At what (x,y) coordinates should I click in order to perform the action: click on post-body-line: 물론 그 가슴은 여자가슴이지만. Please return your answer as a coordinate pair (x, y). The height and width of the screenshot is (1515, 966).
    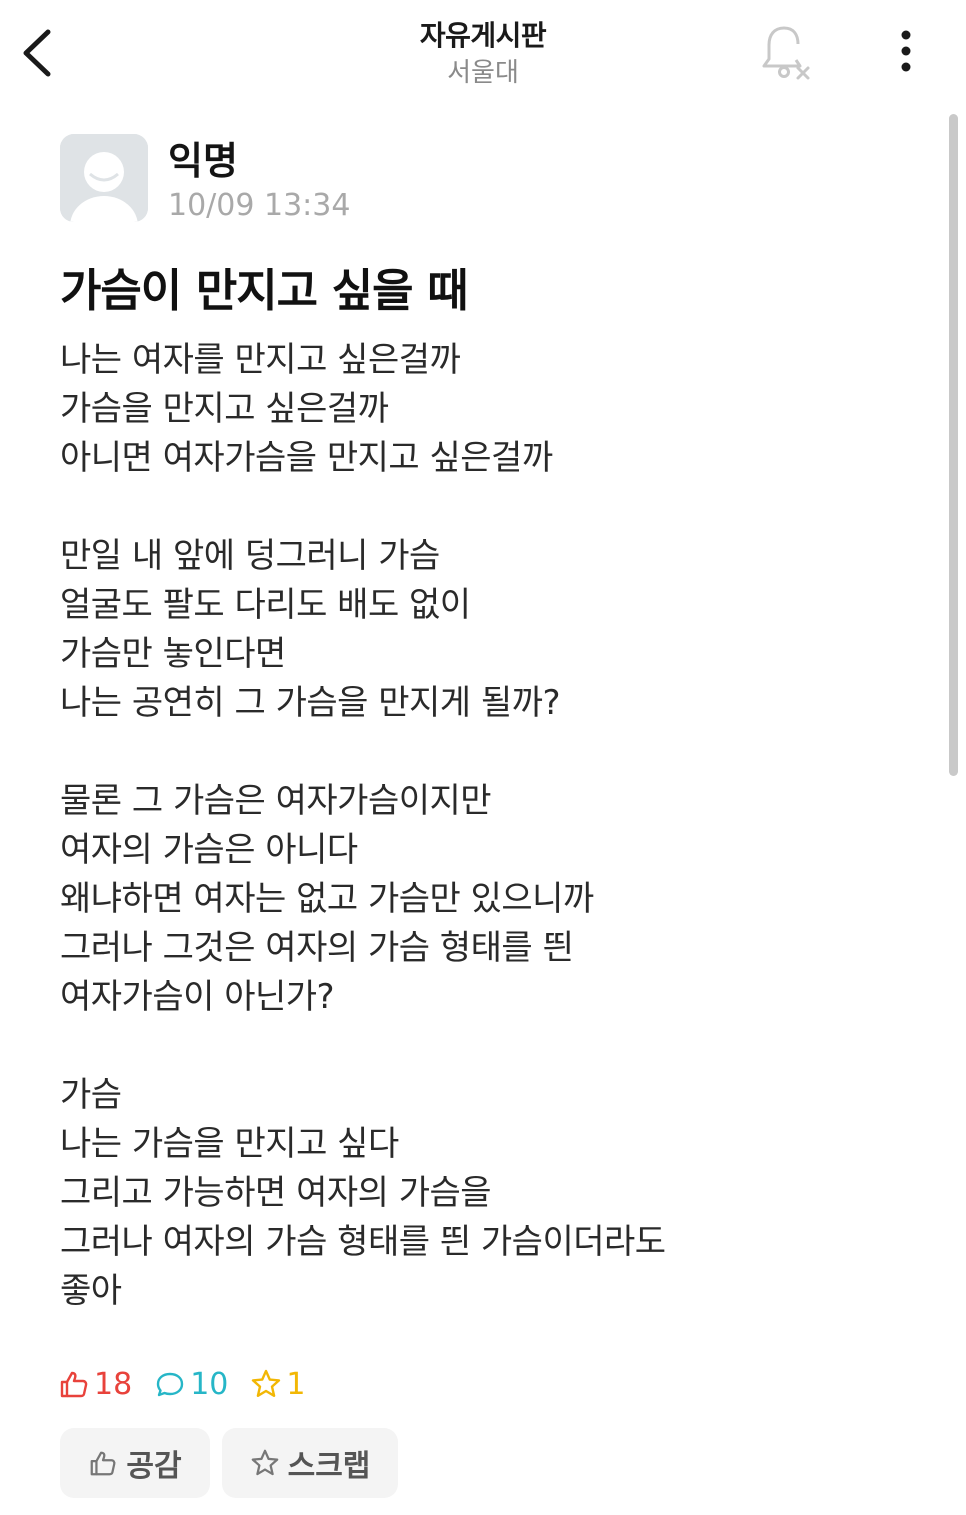
    Looking at the image, I should click on (276, 801).